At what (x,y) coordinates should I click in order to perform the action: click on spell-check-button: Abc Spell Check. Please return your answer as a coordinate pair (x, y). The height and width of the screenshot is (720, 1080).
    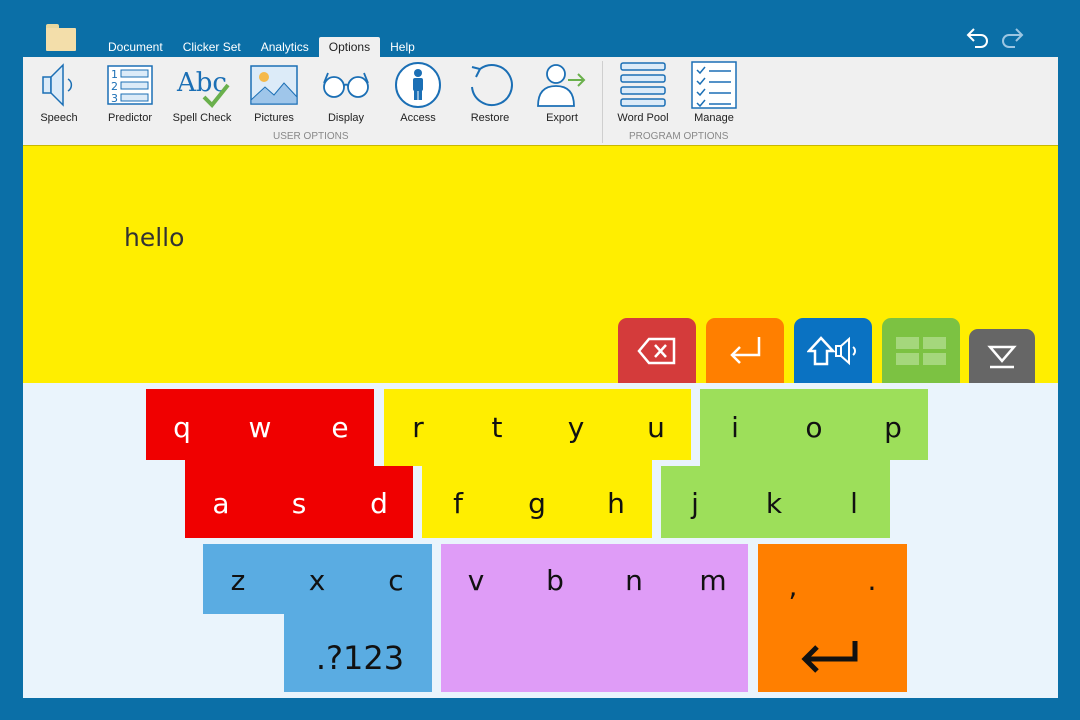
    Looking at the image, I should click on (202, 95).